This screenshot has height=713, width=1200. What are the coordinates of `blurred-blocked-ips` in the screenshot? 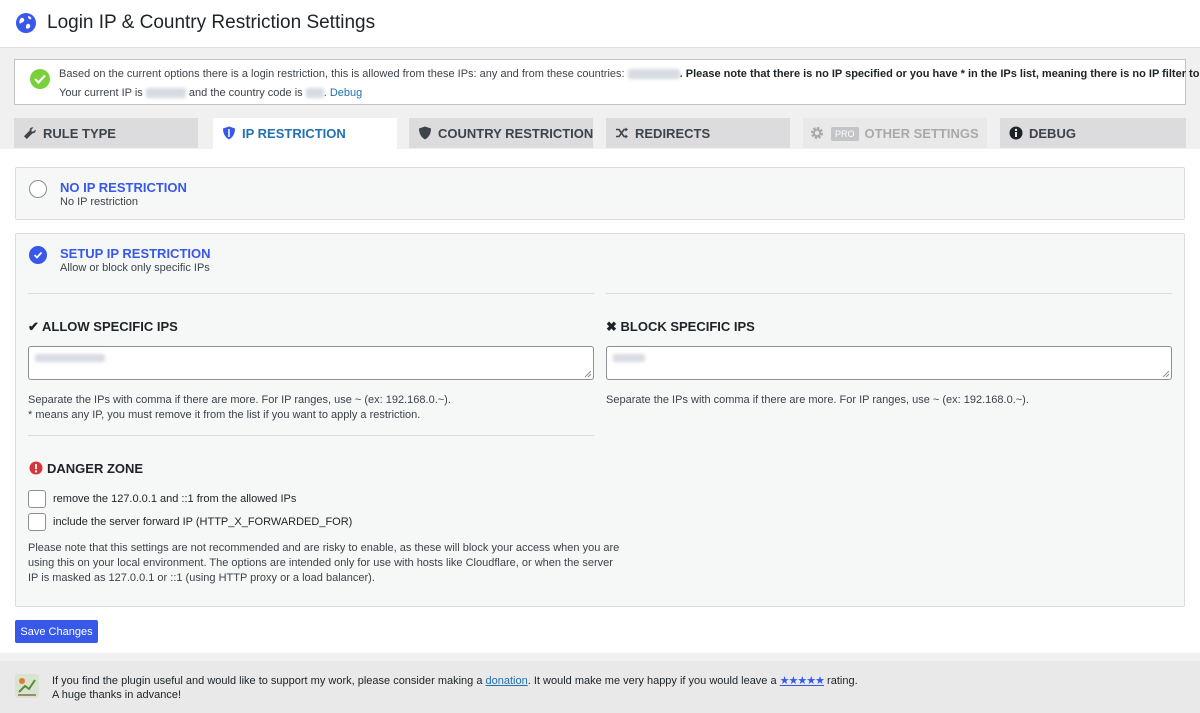 It's located at (629, 358).